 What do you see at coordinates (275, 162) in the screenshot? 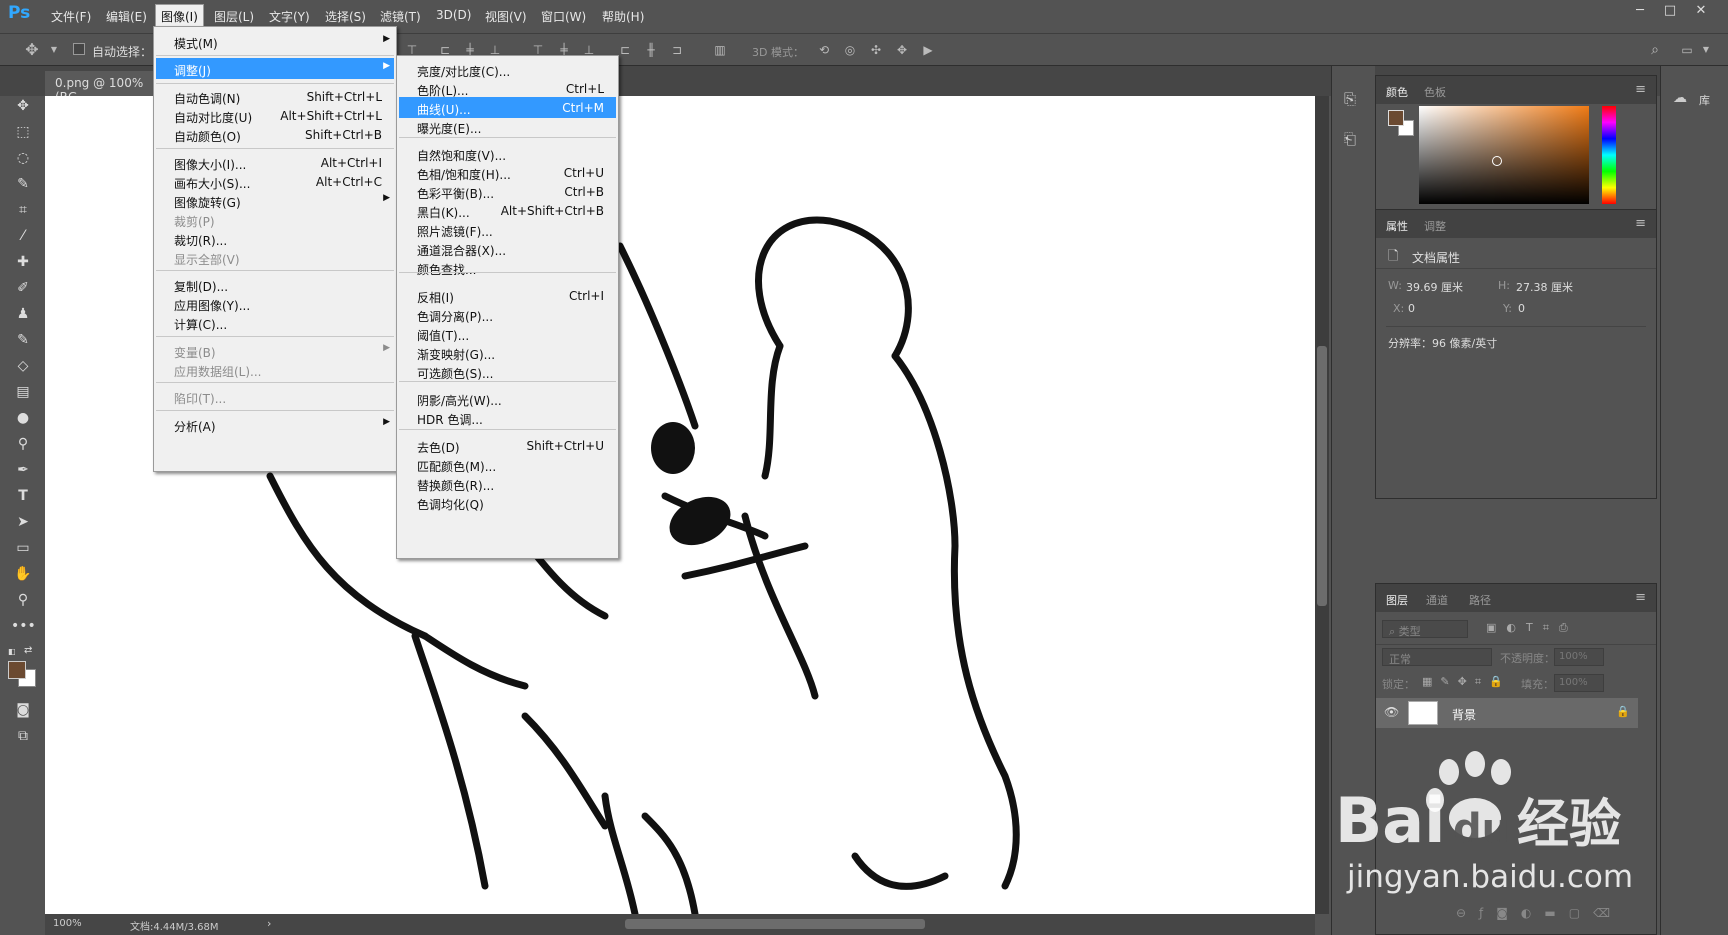
I see `image-menu-item: 图像大小(I)... Alt+Ctrl+I` at bounding box center [275, 162].